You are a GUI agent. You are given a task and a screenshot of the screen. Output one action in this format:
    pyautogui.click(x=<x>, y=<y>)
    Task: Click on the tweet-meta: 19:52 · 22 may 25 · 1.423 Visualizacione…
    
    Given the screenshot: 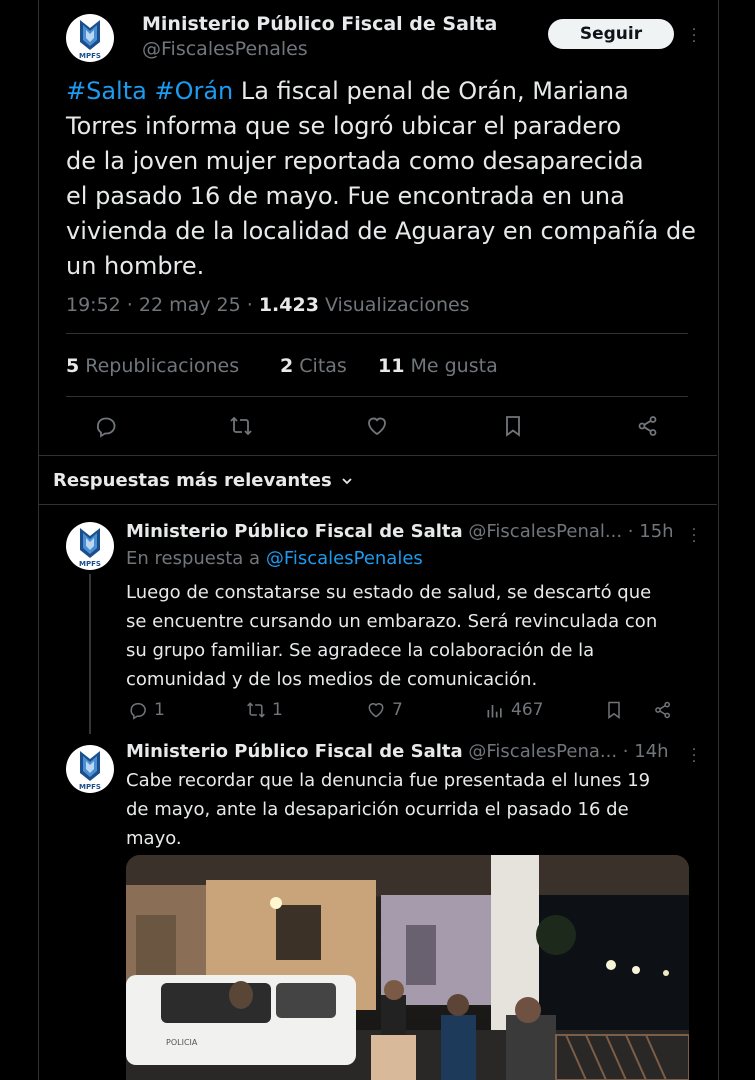 What is the action you would take?
    pyautogui.click(x=268, y=305)
    